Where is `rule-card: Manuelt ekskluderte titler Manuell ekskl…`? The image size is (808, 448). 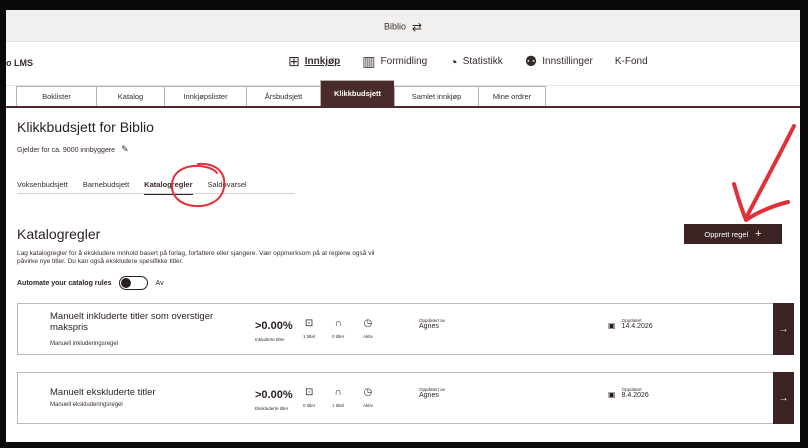
rule-card: Manuelt ekskluderte titler Manuell ekskl… is located at coordinates (405, 398).